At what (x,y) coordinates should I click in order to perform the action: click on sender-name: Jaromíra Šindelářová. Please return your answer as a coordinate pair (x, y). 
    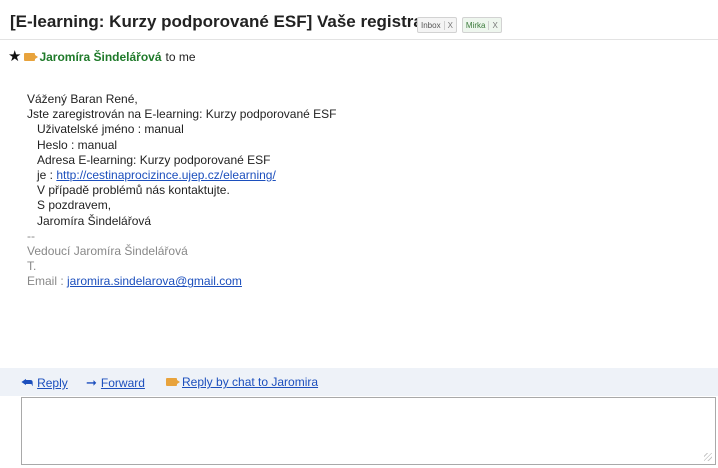
    Looking at the image, I should click on (100, 57).